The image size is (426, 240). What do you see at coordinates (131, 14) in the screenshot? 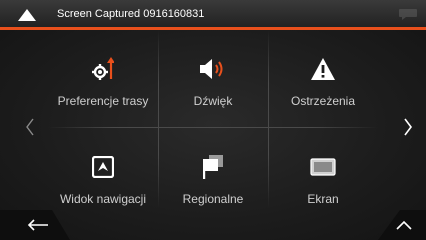
I see `window-title: Screen Captured 0916160831` at bounding box center [131, 14].